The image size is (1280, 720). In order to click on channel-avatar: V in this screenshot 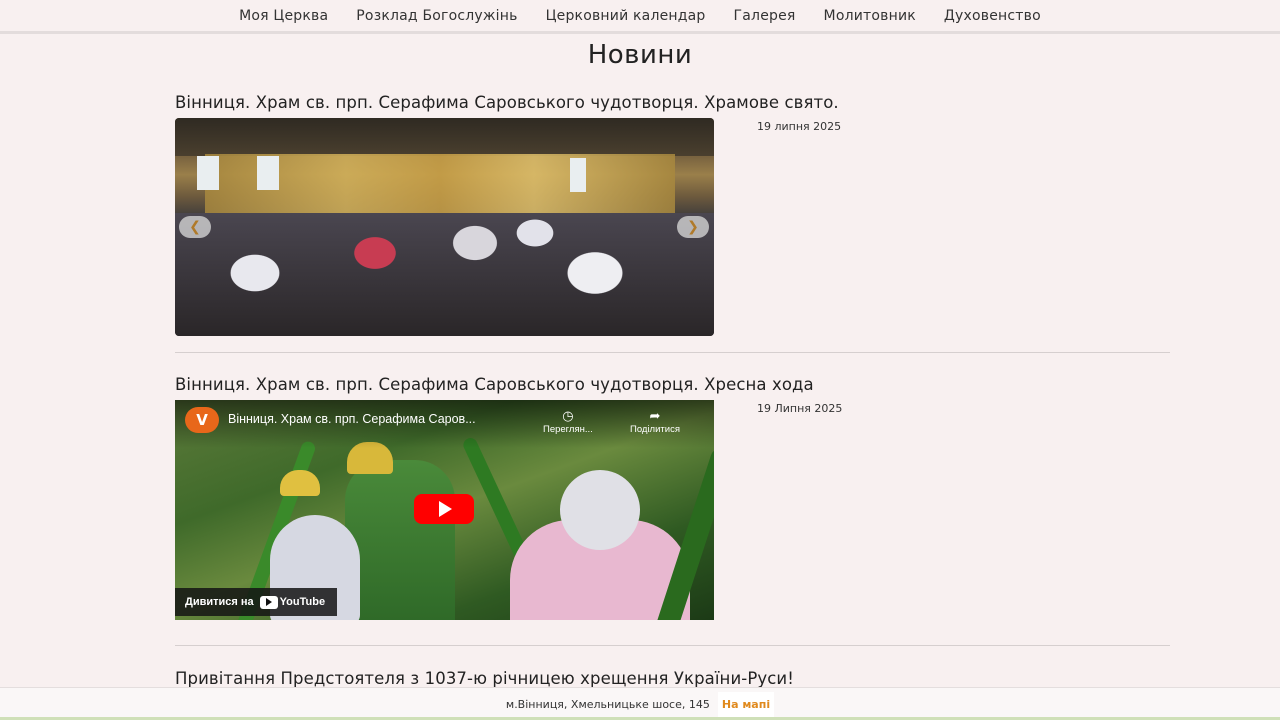, I will do `click(202, 420)`.